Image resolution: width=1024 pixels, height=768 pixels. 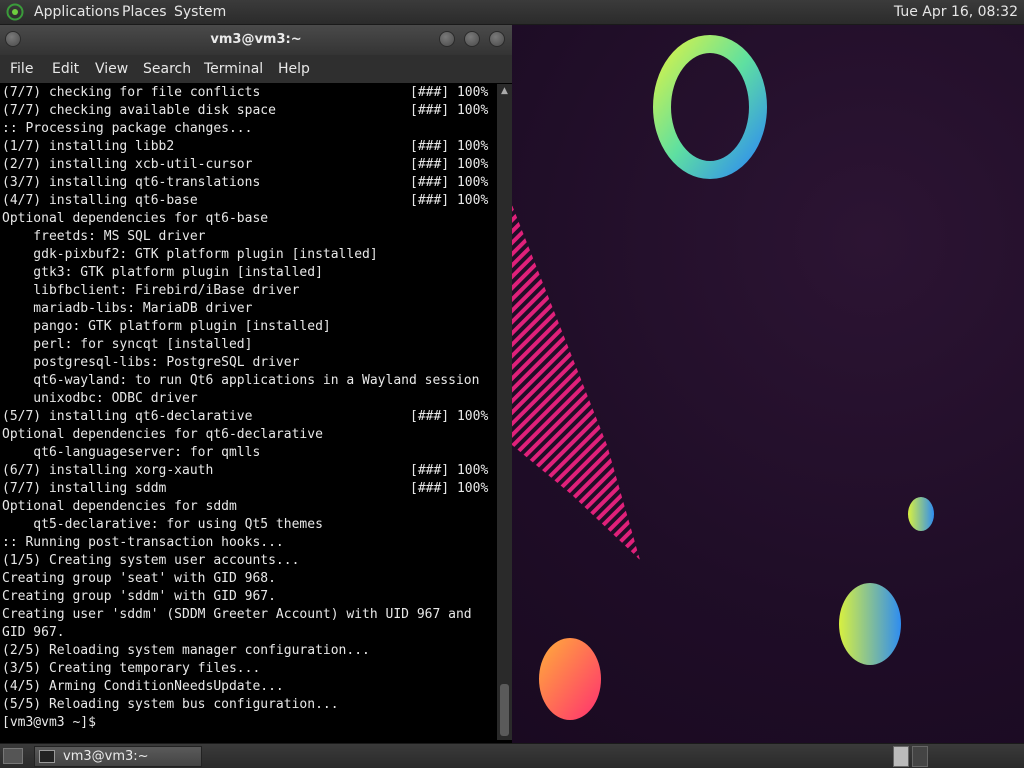 What do you see at coordinates (512, 755) in the screenshot?
I see `bottom-panel: vm3@vm3:~` at bounding box center [512, 755].